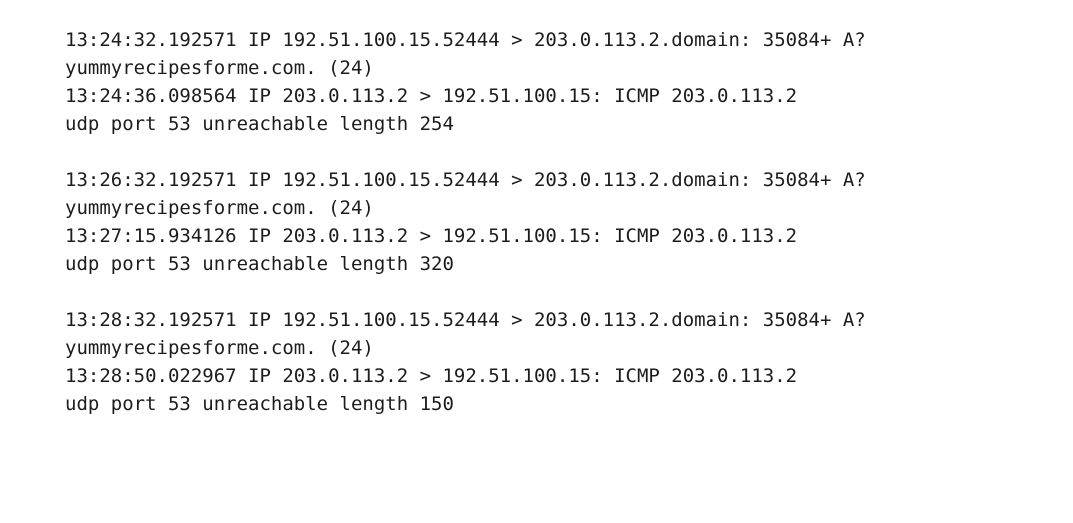  What do you see at coordinates (259, 404) in the screenshot?
I see `log-line: udp port 53 unreachable length 150` at bounding box center [259, 404].